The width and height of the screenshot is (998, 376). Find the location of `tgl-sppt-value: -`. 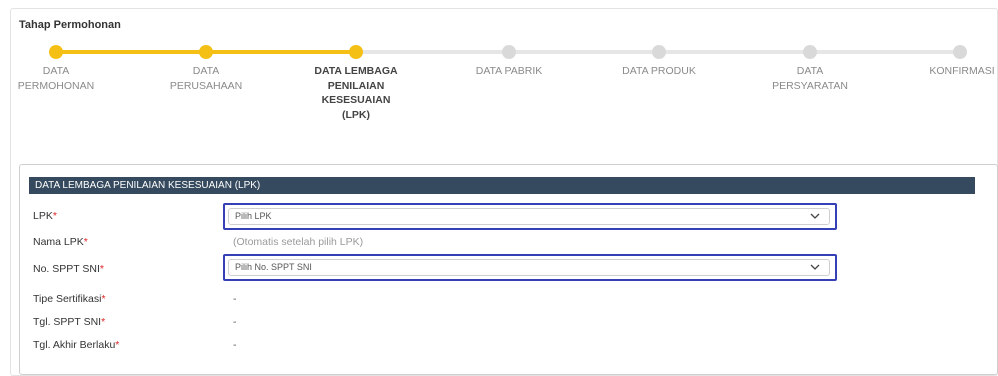

tgl-sppt-value: - is located at coordinates (235, 322).